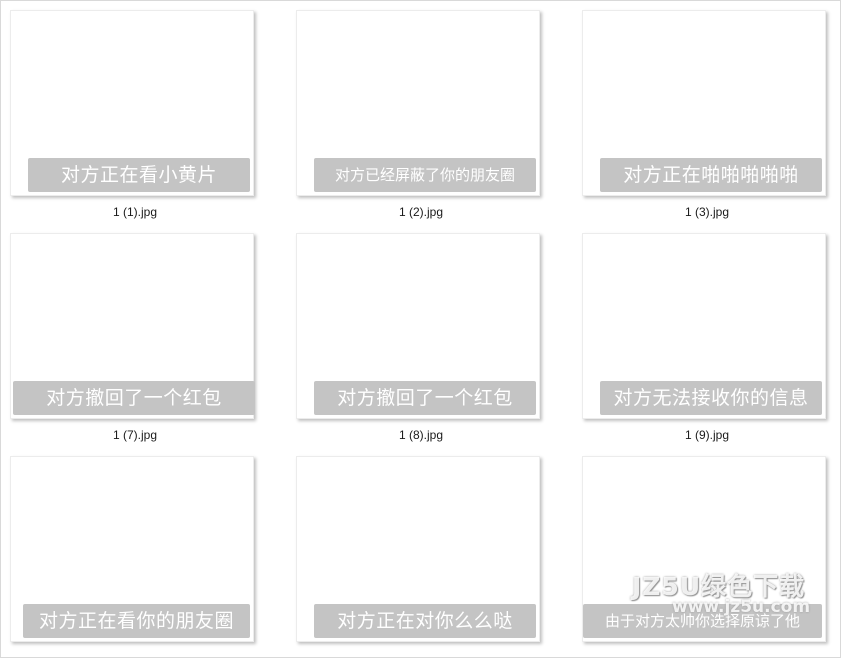 This screenshot has width=841, height=658. Describe the element at coordinates (702, 621) in the screenshot. I see `thumbnail-caption: 由于对方太帅你选择原谅了他` at that location.